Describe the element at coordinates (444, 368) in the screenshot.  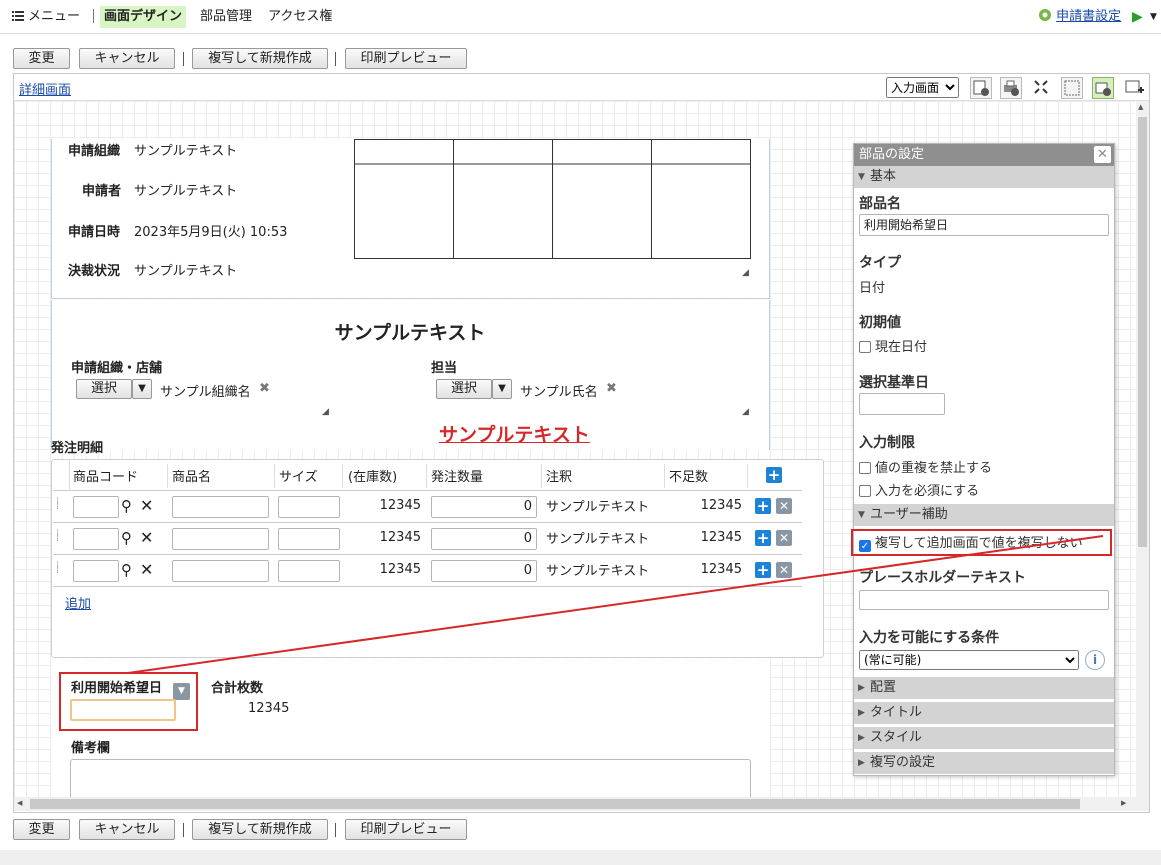
I see `person-label: 担当` at that location.